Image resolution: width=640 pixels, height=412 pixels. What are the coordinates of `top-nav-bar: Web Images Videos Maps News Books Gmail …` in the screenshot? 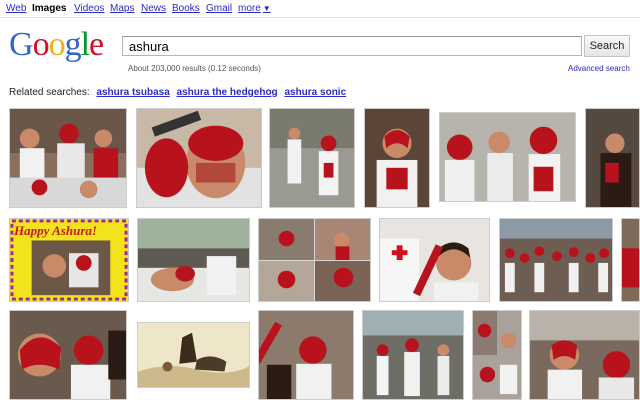 It's located at (320, 9).